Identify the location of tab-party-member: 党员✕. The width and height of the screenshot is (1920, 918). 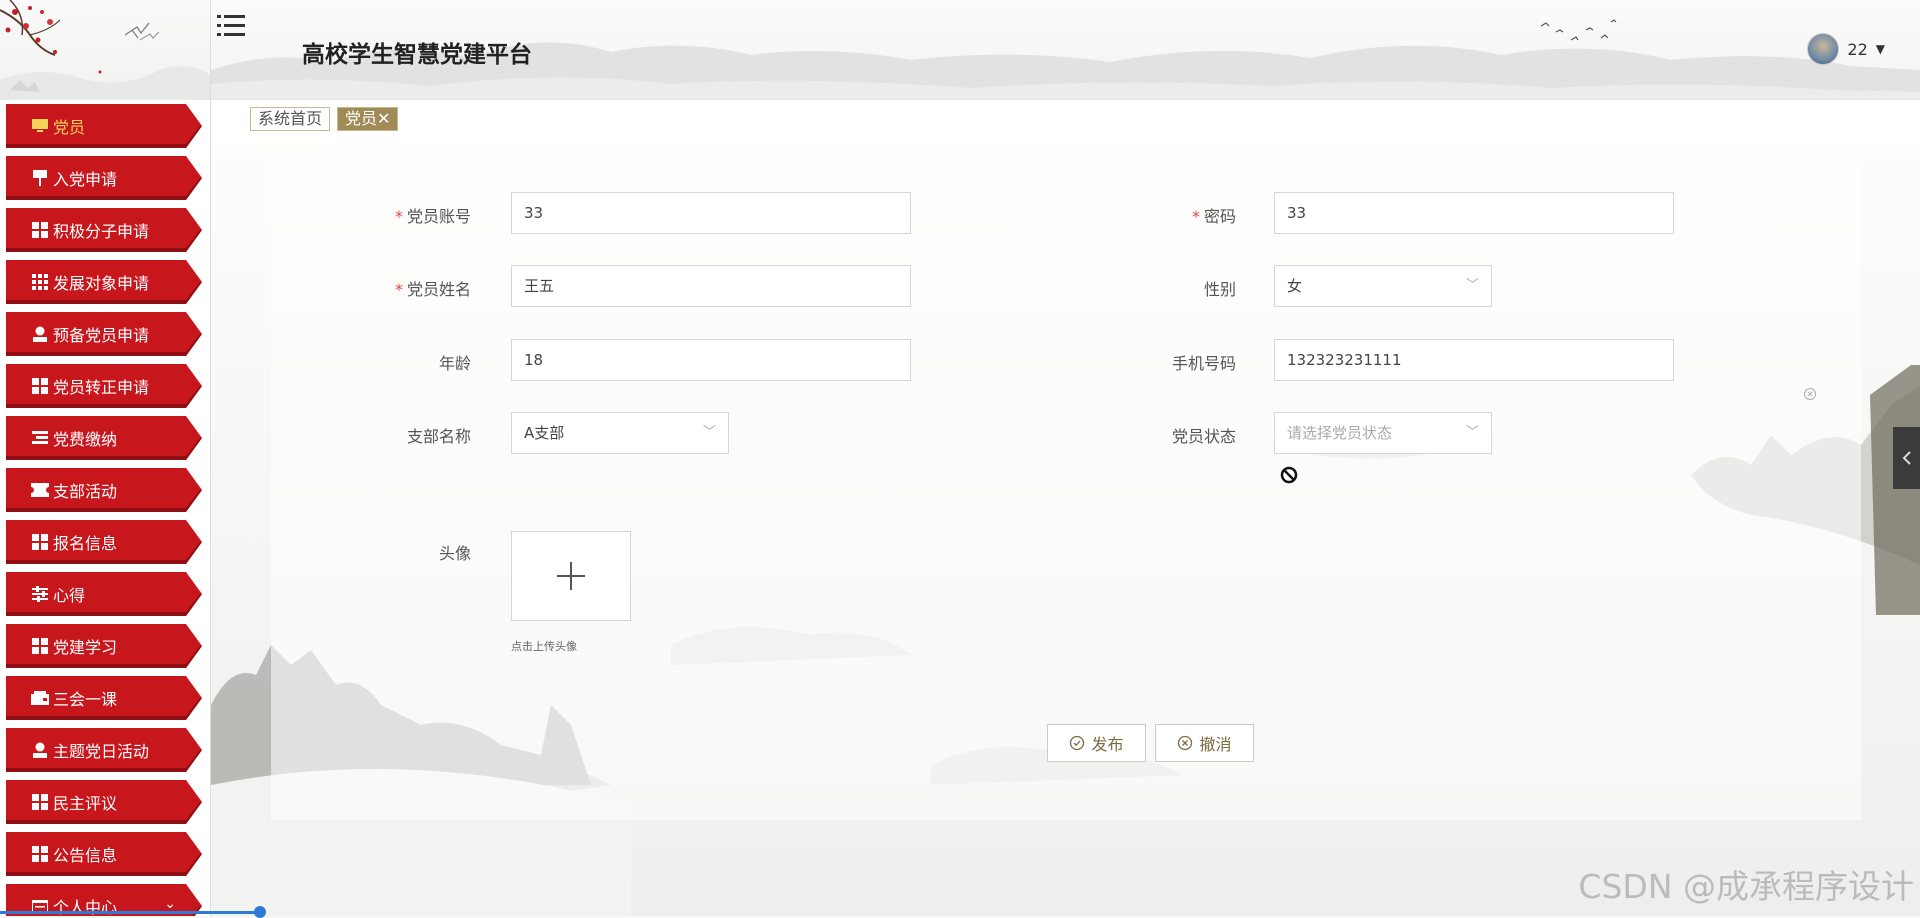
(368, 119).